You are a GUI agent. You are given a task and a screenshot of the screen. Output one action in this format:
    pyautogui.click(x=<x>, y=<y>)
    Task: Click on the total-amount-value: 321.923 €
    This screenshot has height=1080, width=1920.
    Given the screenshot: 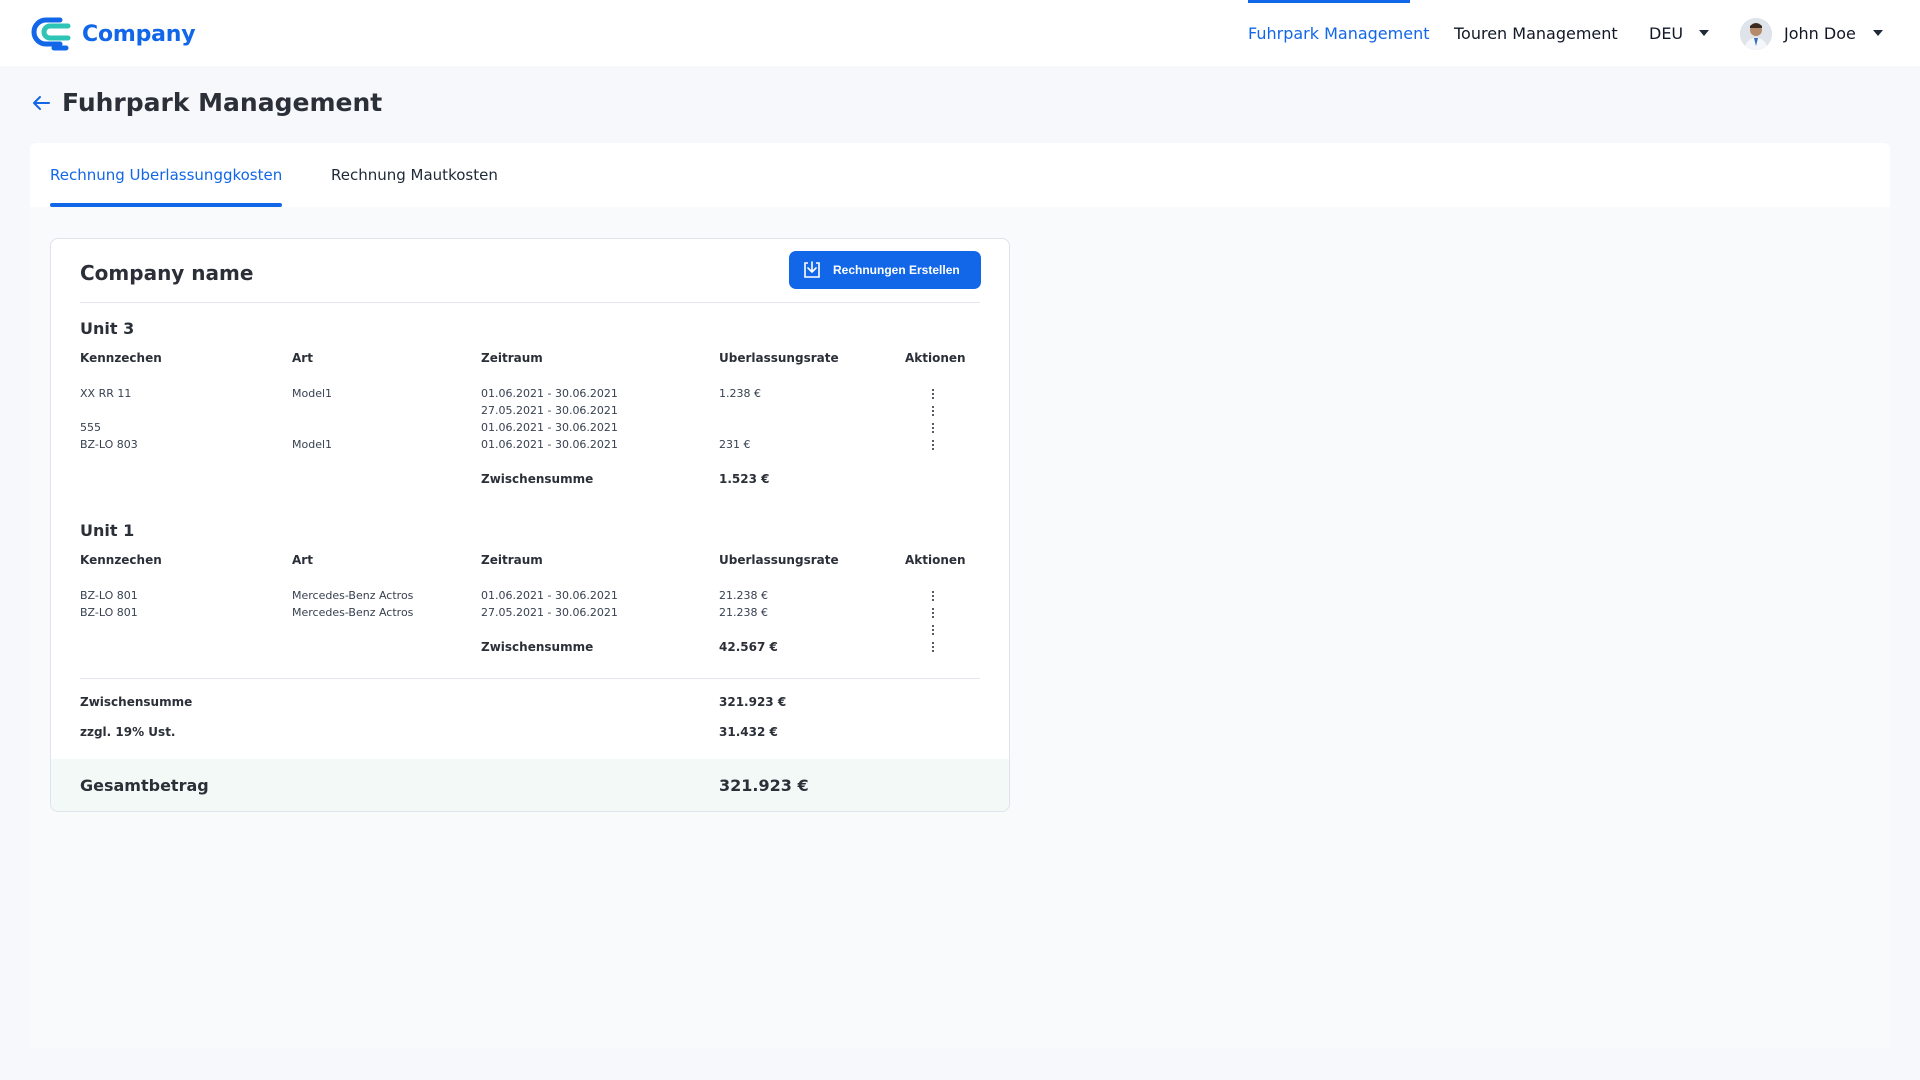 What is the action you would take?
    pyautogui.click(x=764, y=785)
    